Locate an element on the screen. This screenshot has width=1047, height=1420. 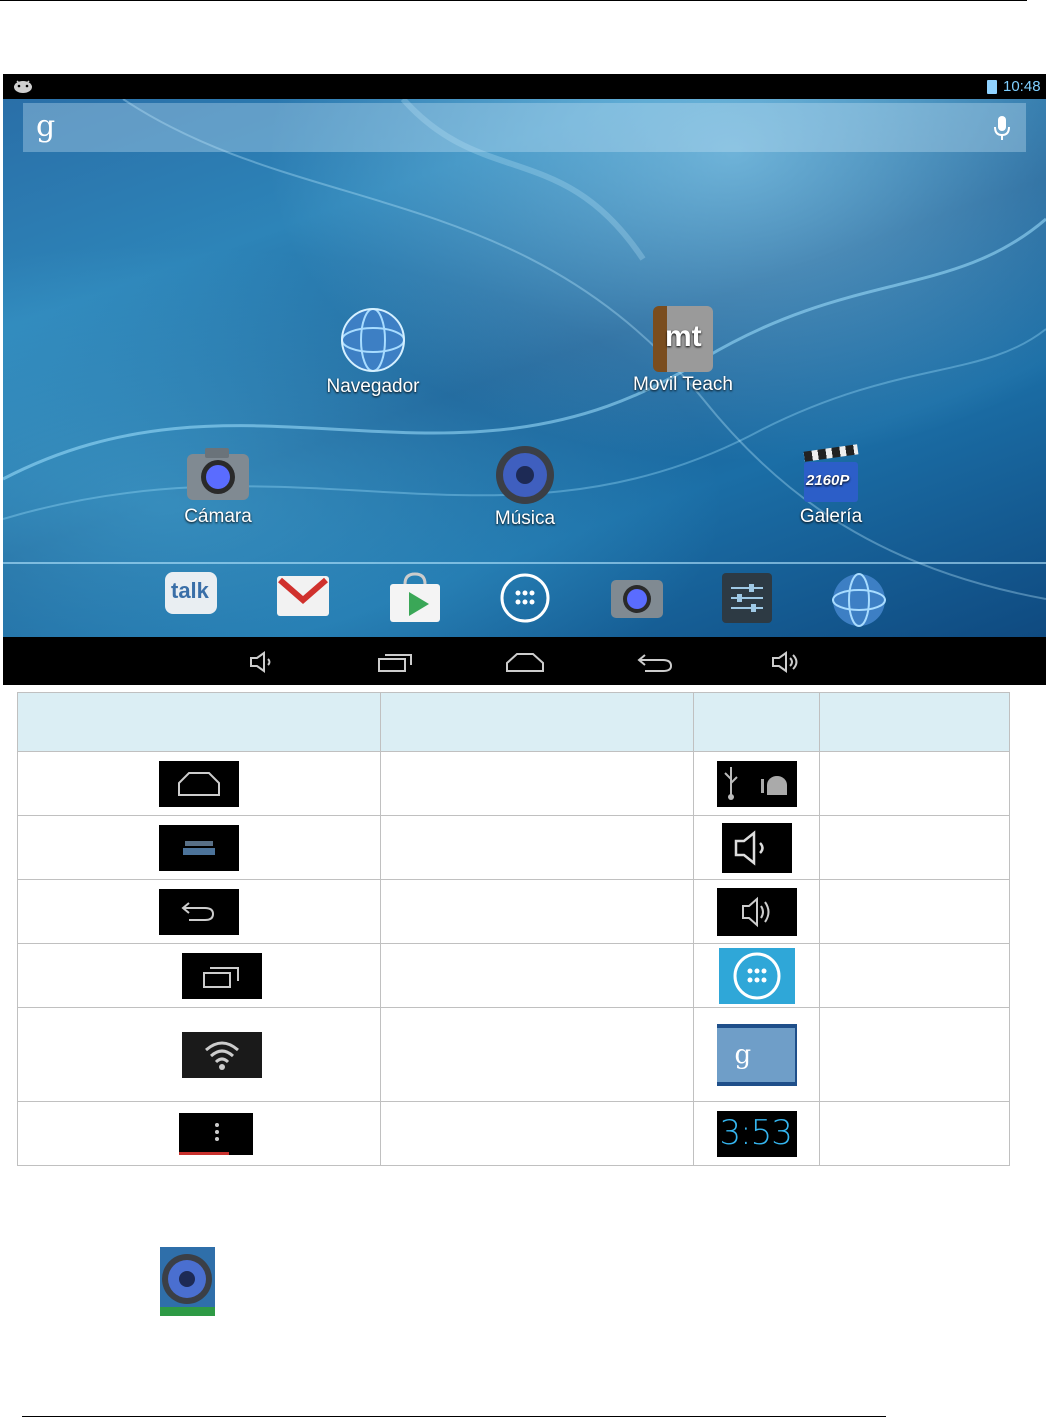
dock-talk: talk is located at coordinates (191, 593).